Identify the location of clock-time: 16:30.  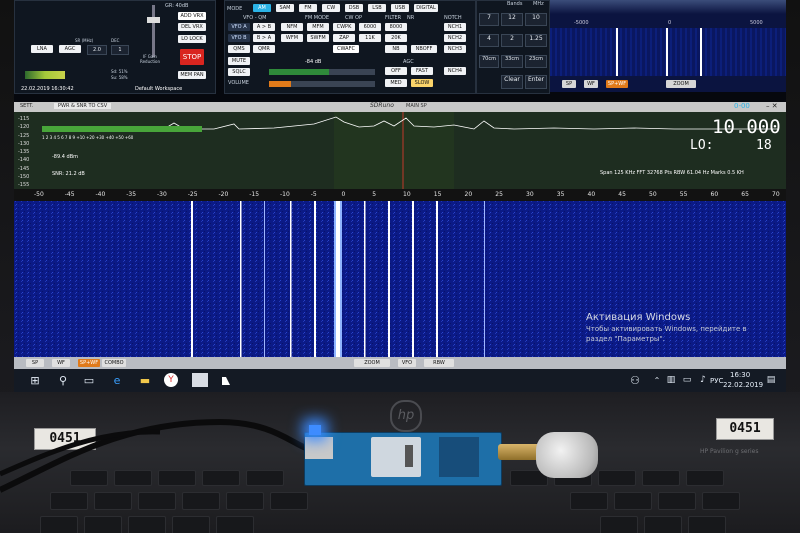
(740, 375).